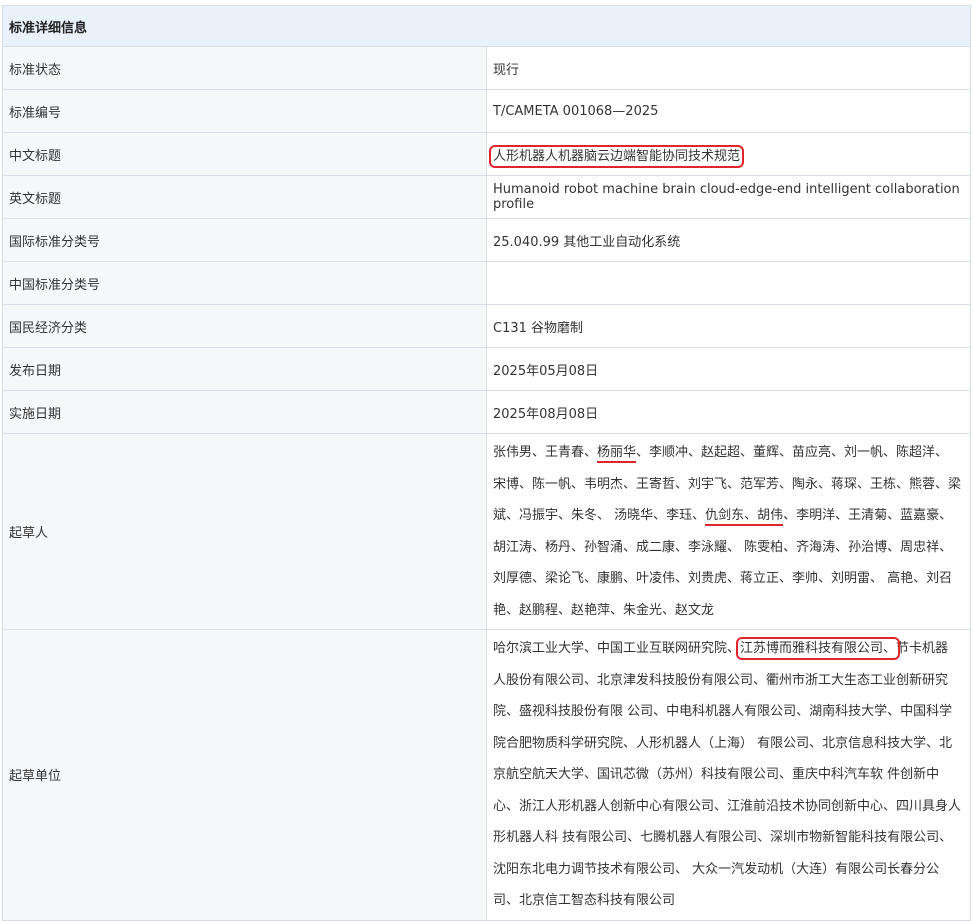 The image size is (973, 921). I want to click on field-label: 起草人, so click(244, 531).